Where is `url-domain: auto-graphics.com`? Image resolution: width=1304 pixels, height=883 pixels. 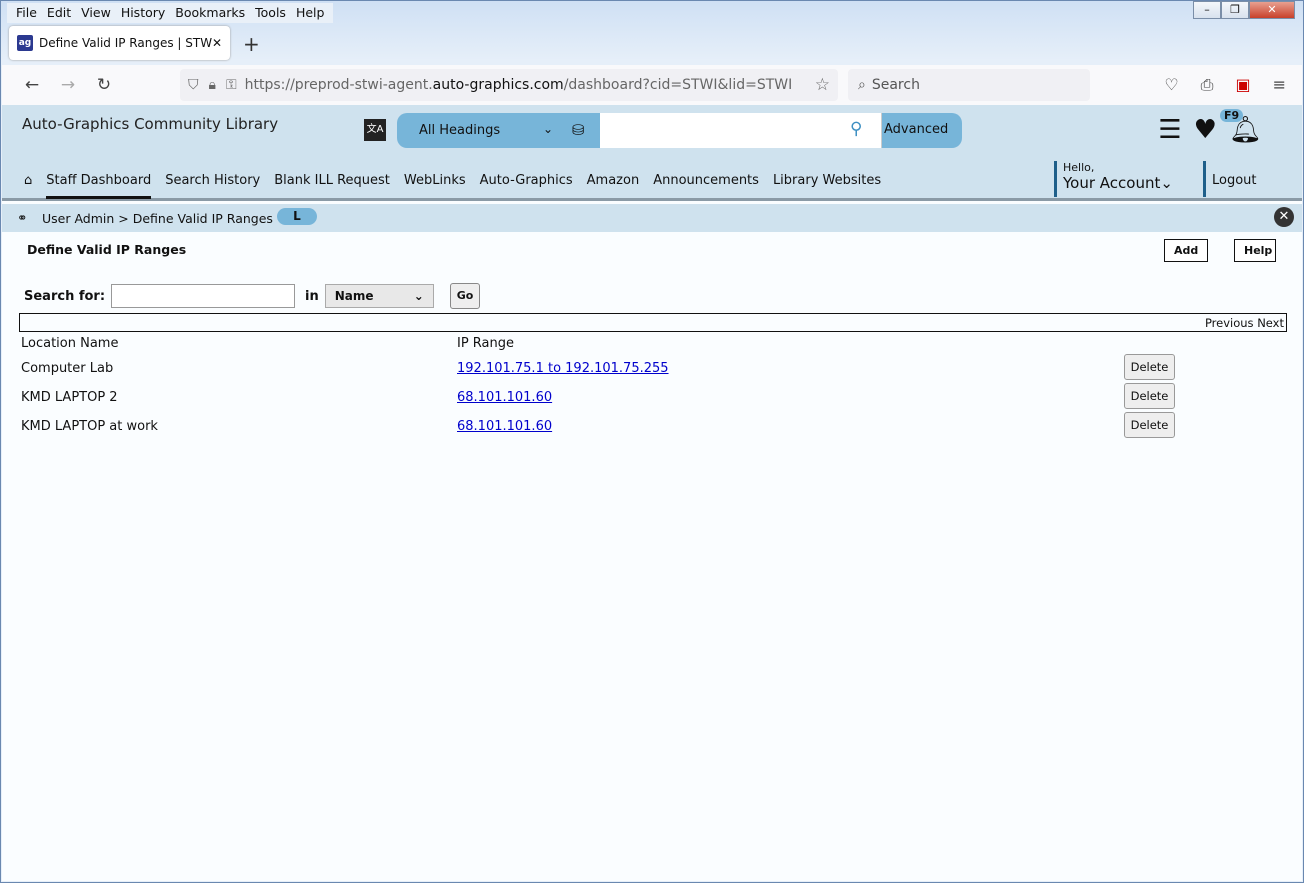 url-domain: auto-graphics.com is located at coordinates (498, 85).